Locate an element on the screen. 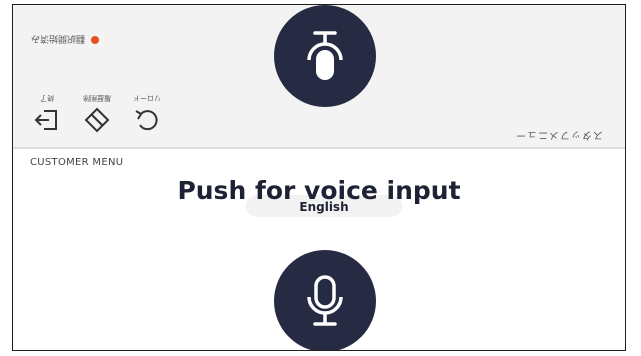 This screenshot has width=641, height=356. reload-label: リロード is located at coordinates (147, 98).